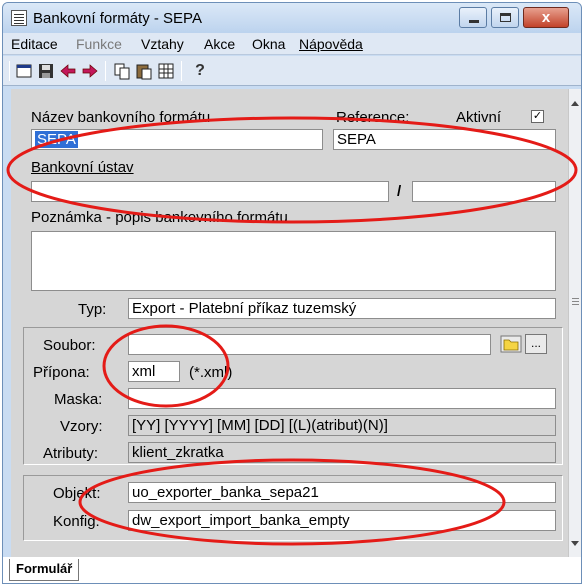 This screenshot has width=584, height=586. What do you see at coordinates (575, 103) in the screenshot?
I see `scroll-up-icon` at bounding box center [575, 103].